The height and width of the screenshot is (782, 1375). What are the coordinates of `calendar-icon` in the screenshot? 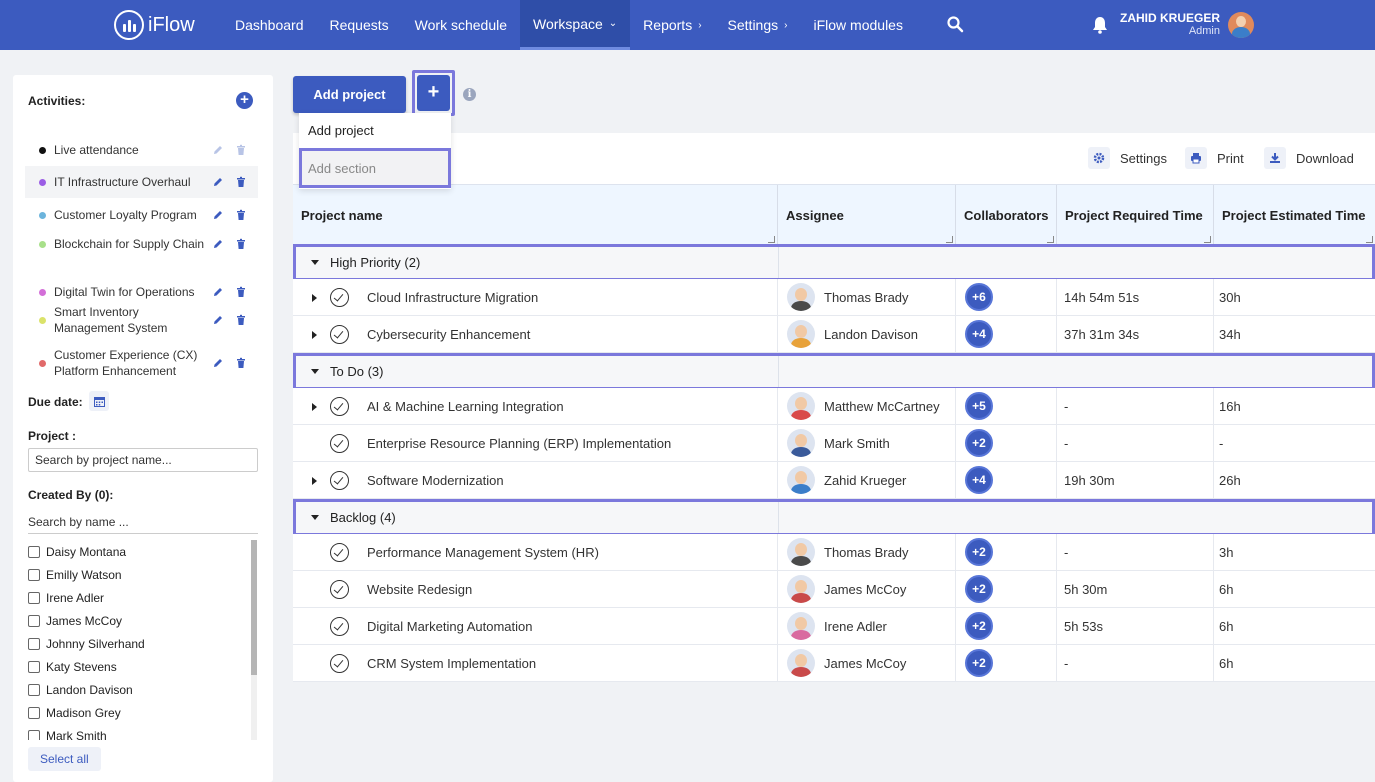 It's located at (99, 401).